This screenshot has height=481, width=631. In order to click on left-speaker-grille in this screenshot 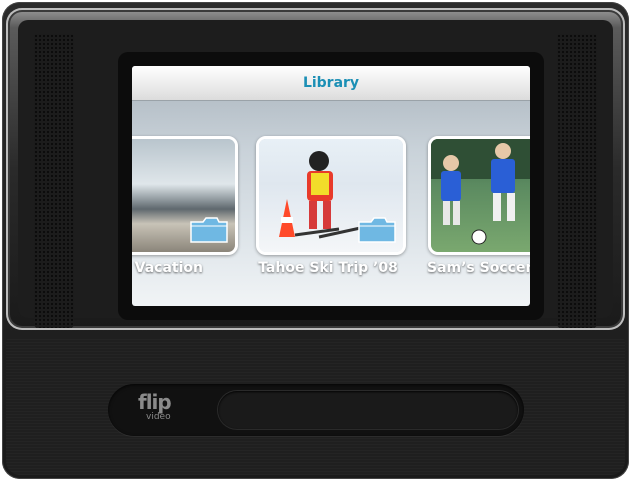, I will do `click(54, 181)`.